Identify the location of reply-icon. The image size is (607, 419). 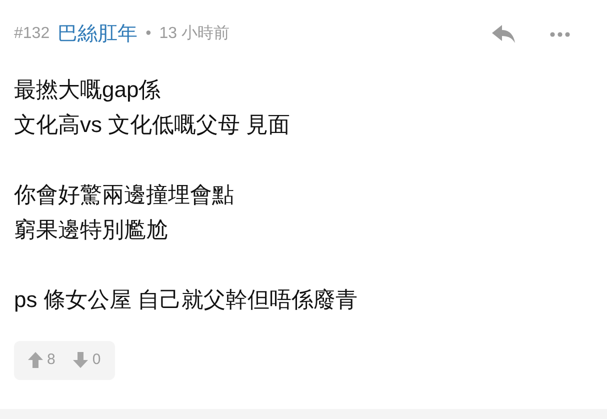
(504, 34).